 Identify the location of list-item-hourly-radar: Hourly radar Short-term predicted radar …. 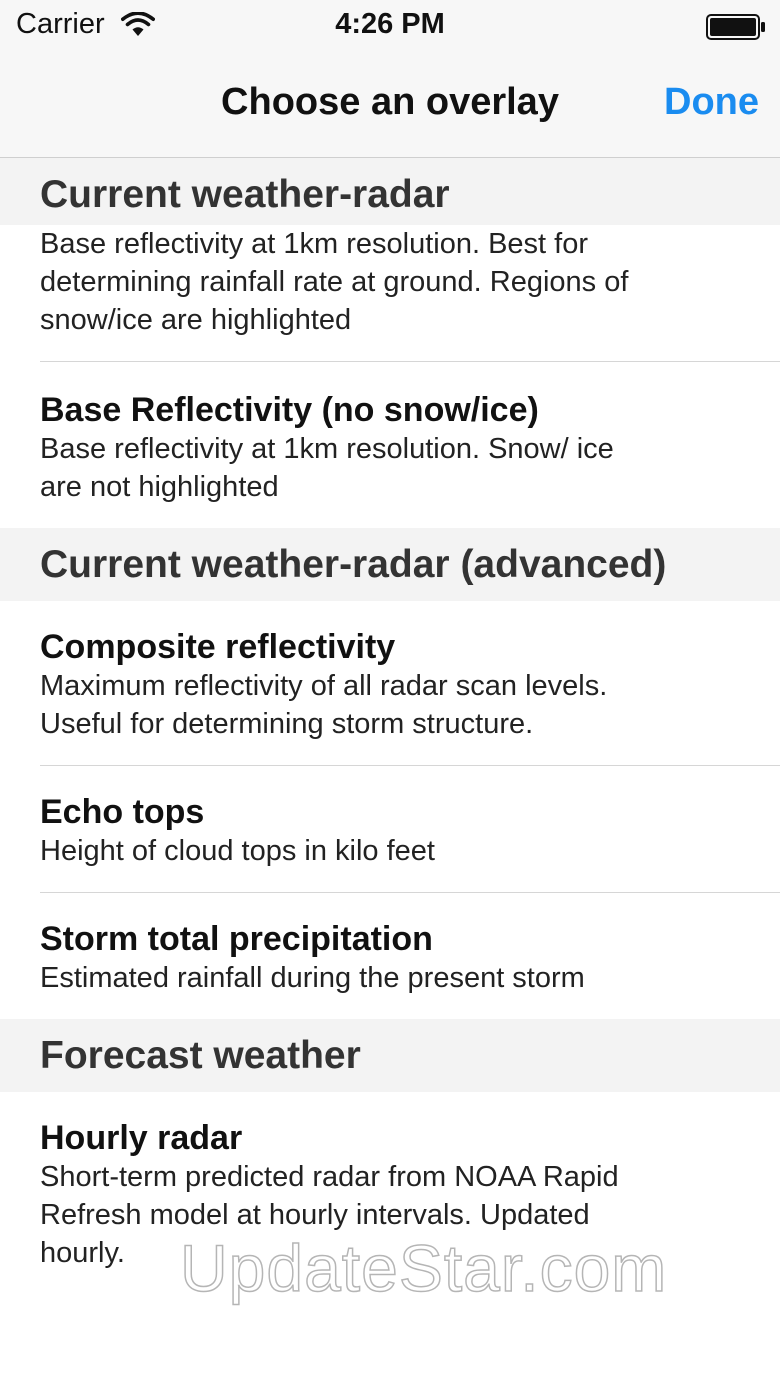
(390, 1193).